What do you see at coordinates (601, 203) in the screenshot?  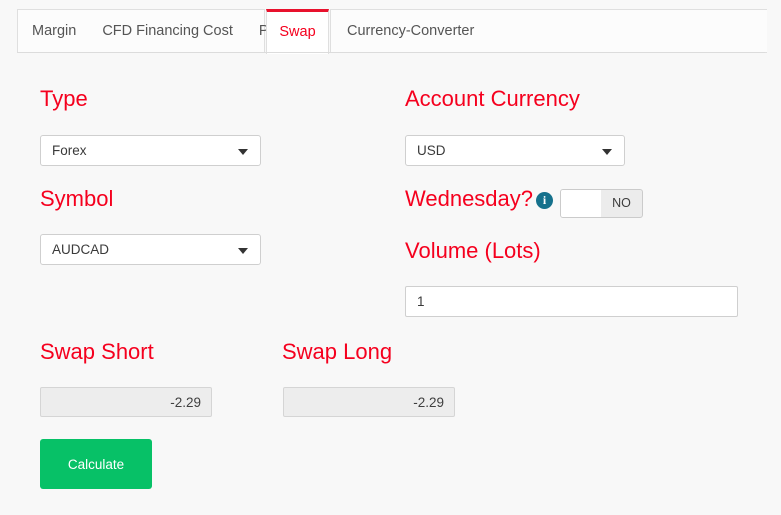 I see `wednesday-toggle: NO` at bounding box center [601, 203].